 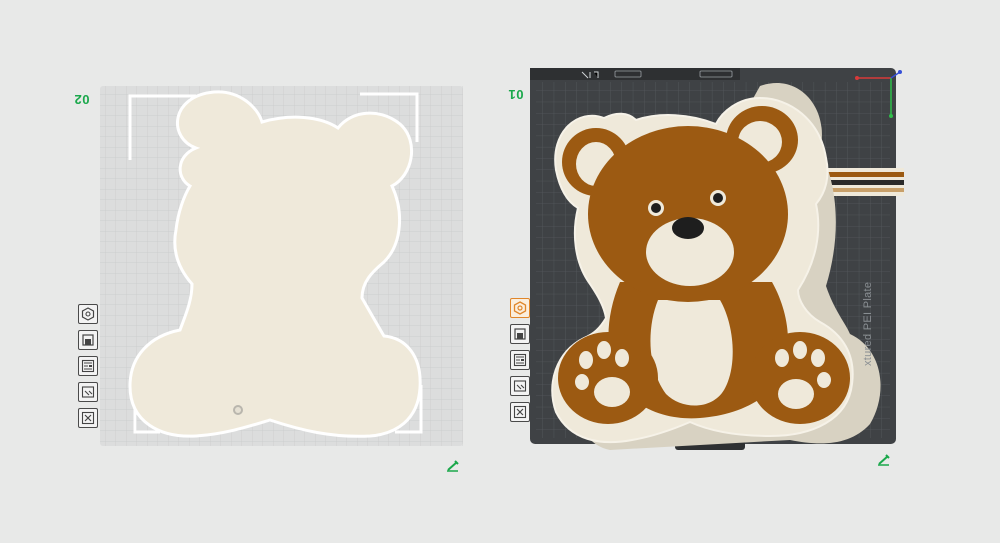 I want to click on filament-swatch, so click(x=866, y=182).